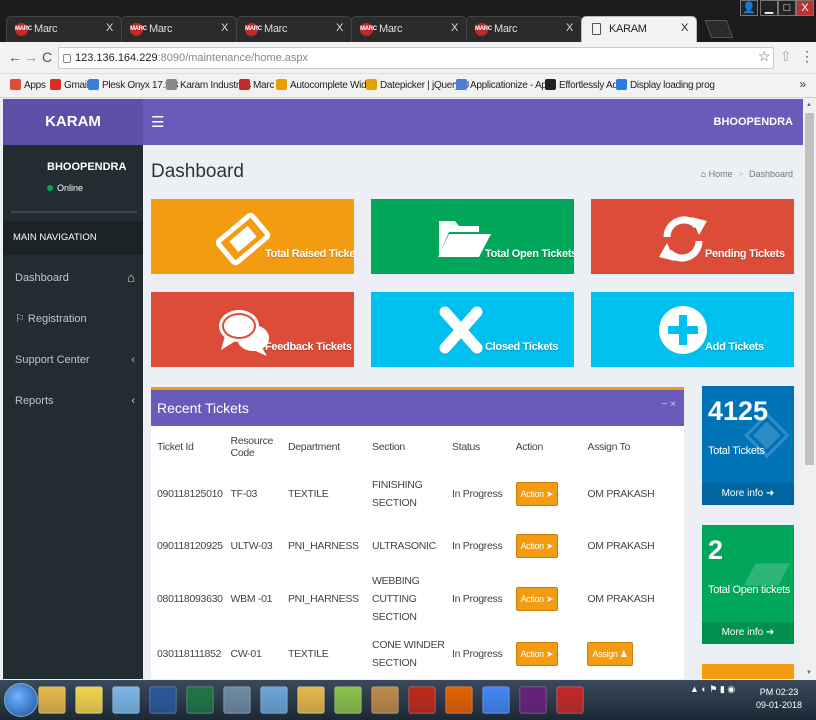  What do you see at coordinates (422, 700) in the screenshot?
I see `filezilla-icon` at bounding box center [422, 700].